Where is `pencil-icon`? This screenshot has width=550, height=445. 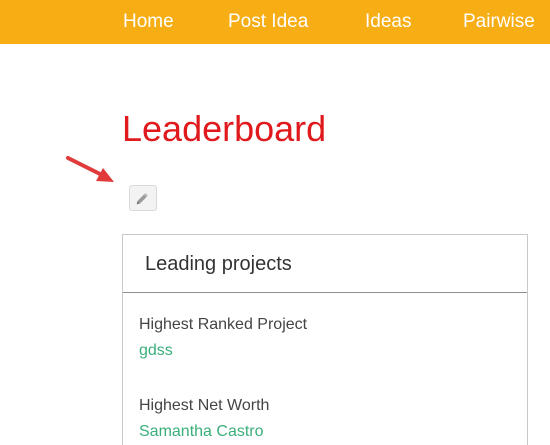
pencil-icon is located at coordinates (142, 199).